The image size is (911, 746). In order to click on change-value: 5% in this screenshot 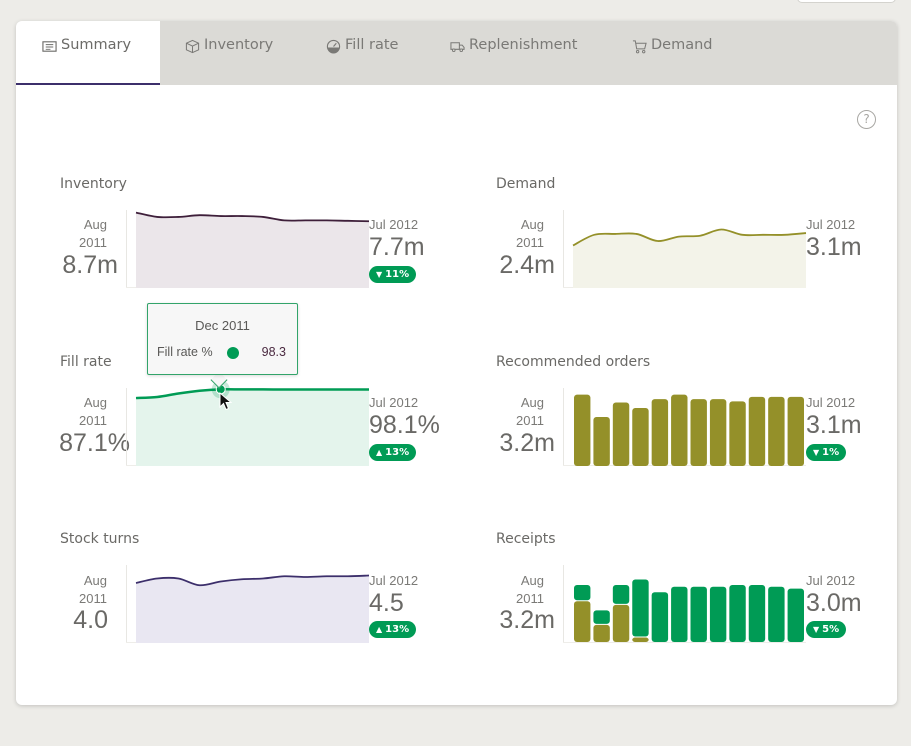, I will do `click(831, 629)`.